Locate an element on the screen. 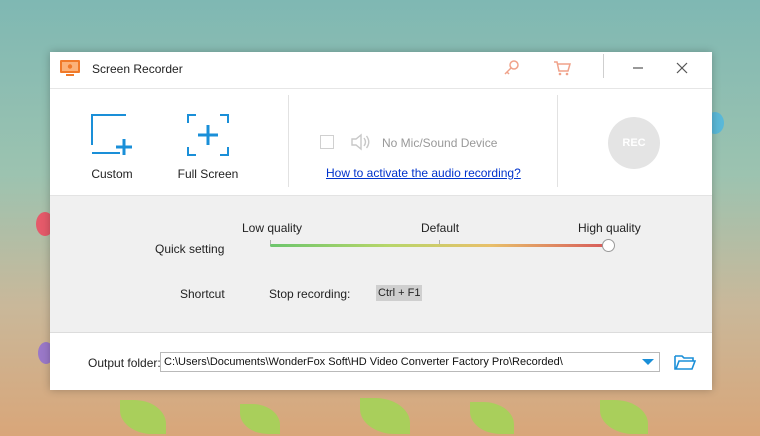 This screenshot has width=760, height=436. title-bar-divider is located at coordinates (603, 66).